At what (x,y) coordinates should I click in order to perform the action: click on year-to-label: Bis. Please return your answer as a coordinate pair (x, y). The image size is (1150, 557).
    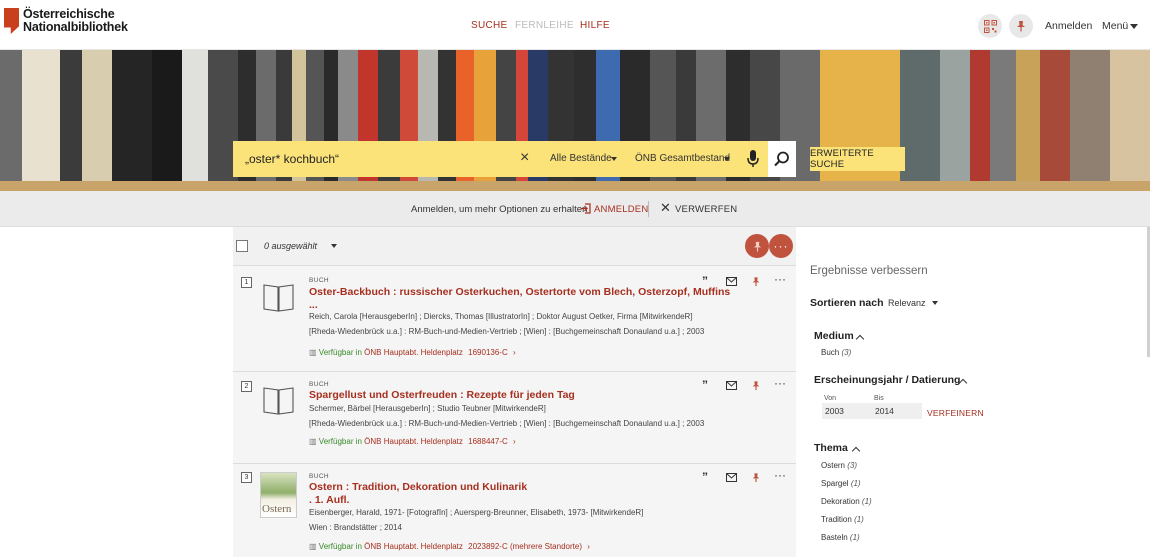
    Looking at the image, I should click on (879, 398).